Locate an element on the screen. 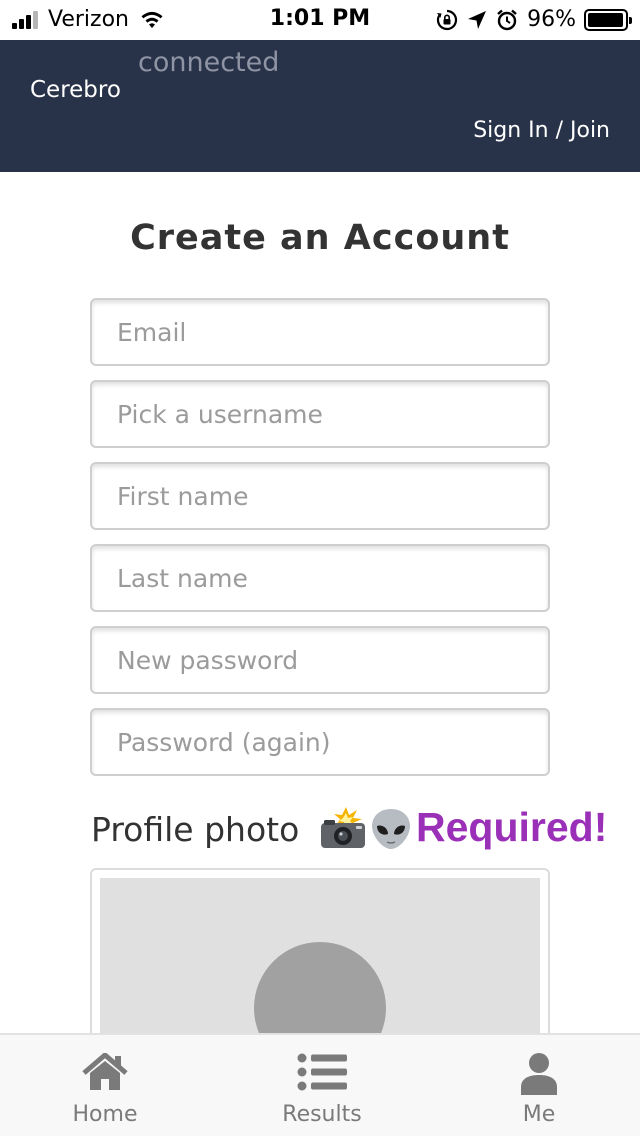 Image resolution: width=640 pixels, height=1136 pixels. list-icon is located at coordinates (322, 1072).